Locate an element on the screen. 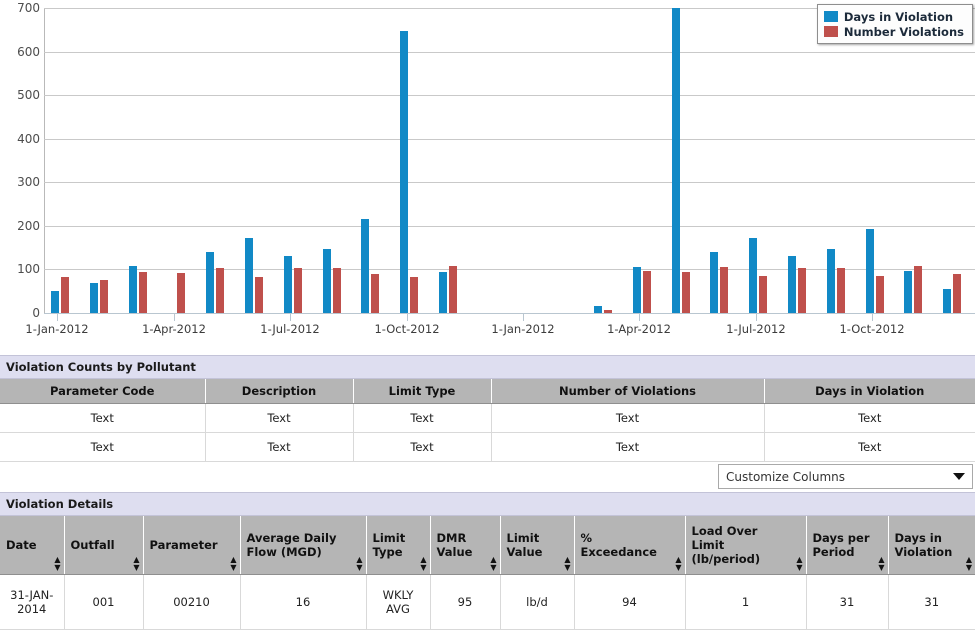 This screenshot has width=975, height=641. counts-col-number-of-violations: Number of Violations is located at coordinates (628, 391).